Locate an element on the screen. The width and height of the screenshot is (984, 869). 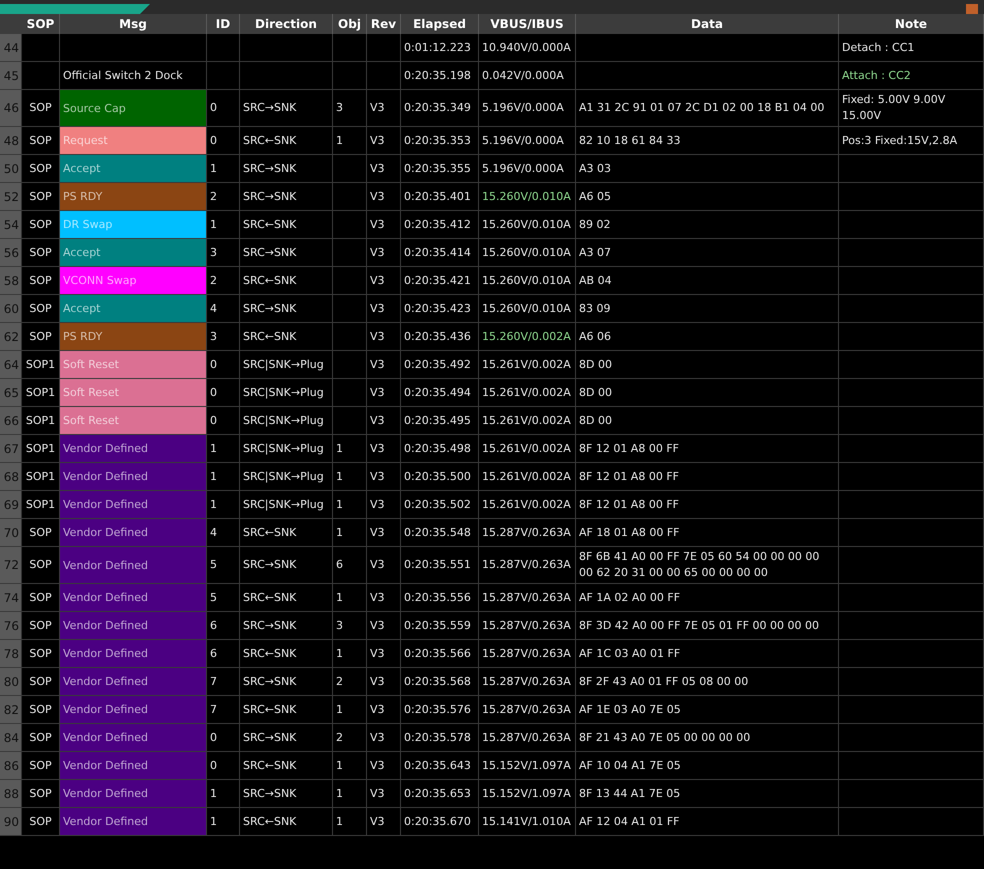
row-number: 70 is located at coordinates (11, 532).